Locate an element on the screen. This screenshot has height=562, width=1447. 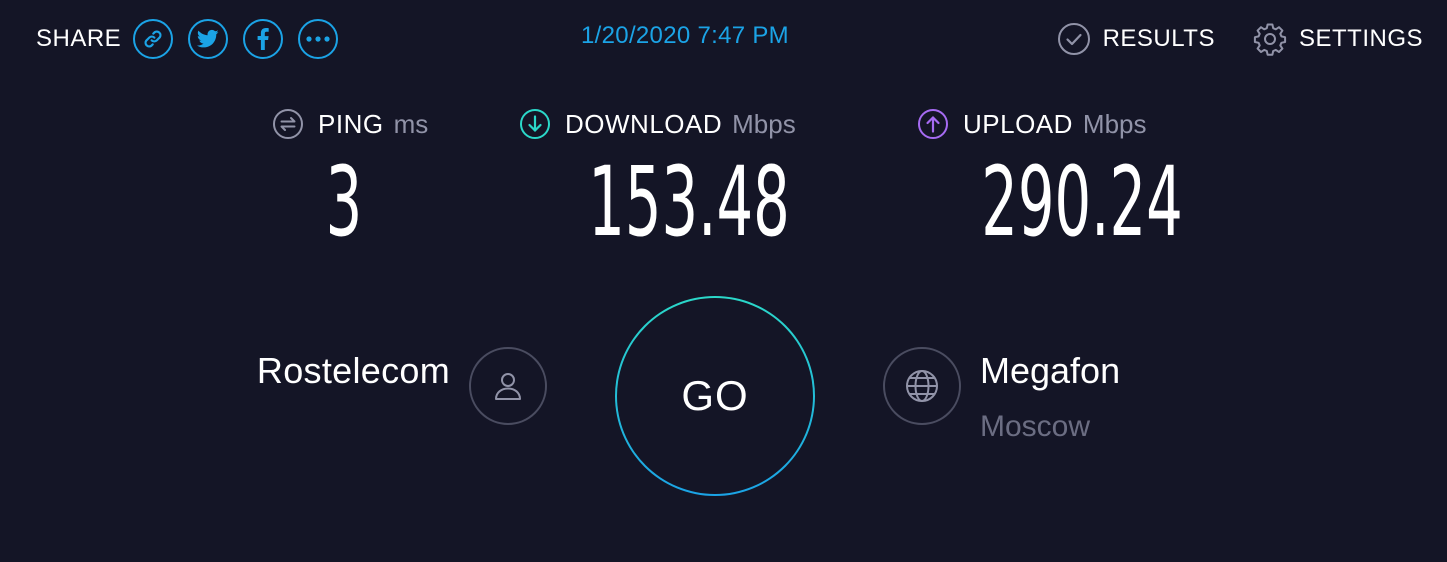
ping-label: PING is located at coordinates (351, 123).